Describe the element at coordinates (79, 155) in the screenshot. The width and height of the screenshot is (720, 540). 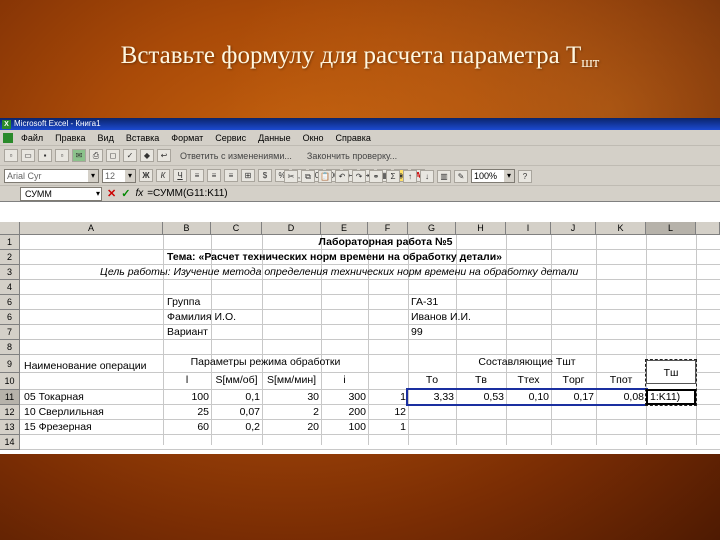
I see `mail-icon: ✉` at that location.